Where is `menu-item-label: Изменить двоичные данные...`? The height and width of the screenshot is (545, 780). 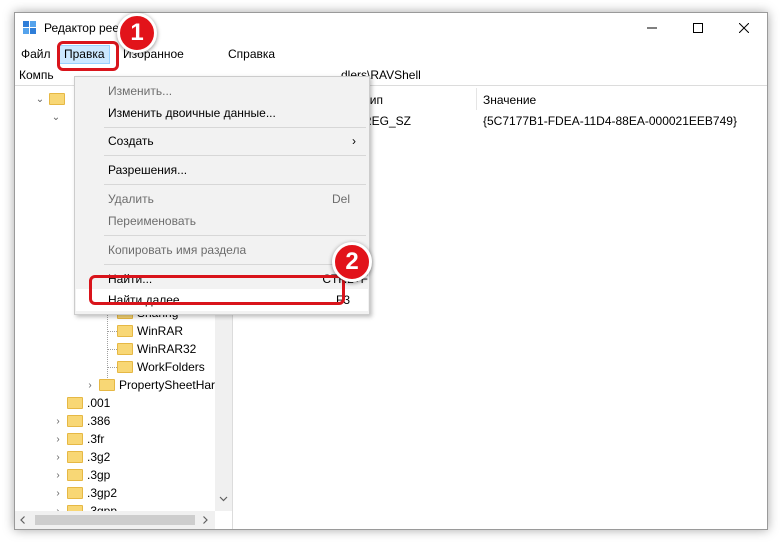 menu-item-label: Изменить двоичные данные... is located at coordinates (192, 113).